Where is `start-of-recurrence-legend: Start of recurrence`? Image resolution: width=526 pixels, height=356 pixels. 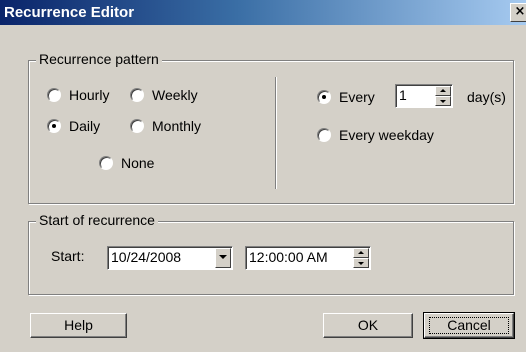
start-of-recurrence-legend: Start of recurrence is located at coordinates (97, 220).